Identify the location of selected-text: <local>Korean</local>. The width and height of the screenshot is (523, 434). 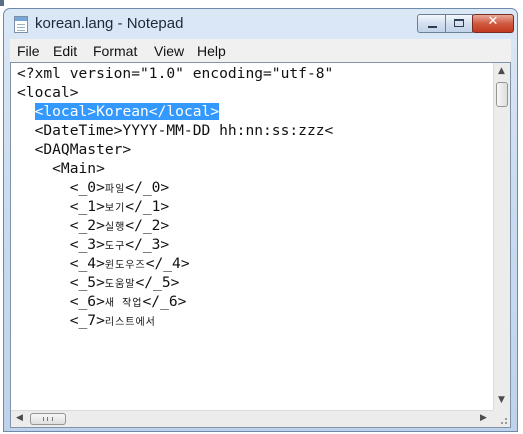
(127, 111).